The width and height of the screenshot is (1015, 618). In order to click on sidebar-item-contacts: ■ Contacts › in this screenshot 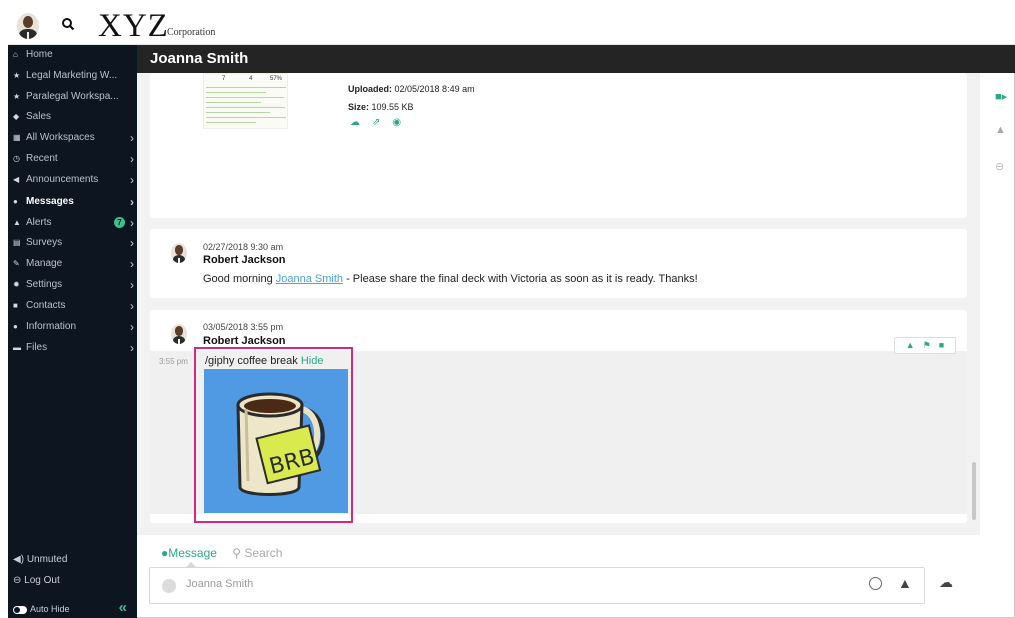, I will do `click(72, 306)`.